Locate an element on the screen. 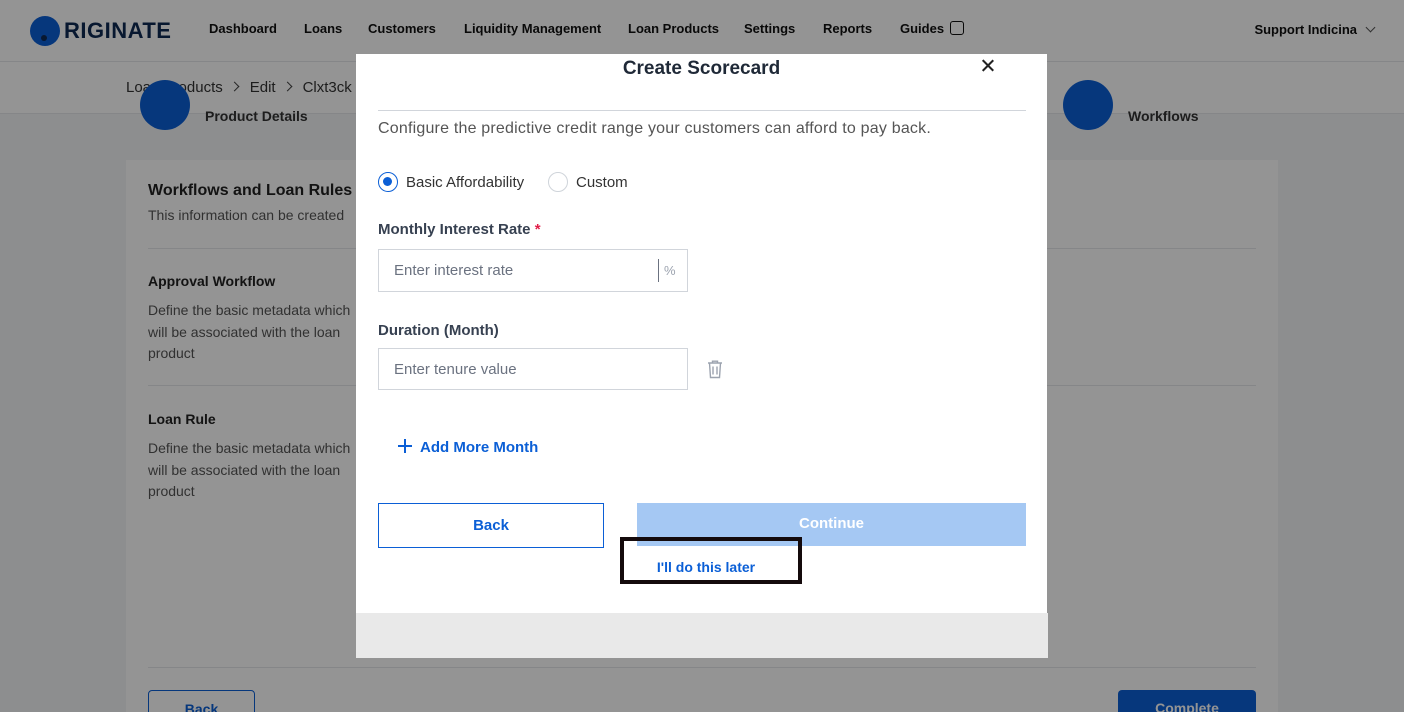 The image size is (1404, 712). interest-rate-label: Monthly Interest Rate * is located at coordinates (459, 229).